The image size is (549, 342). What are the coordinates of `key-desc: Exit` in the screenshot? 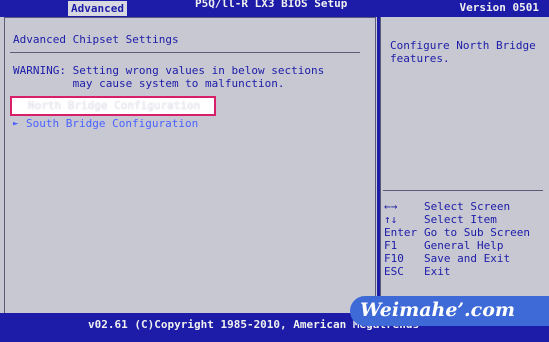 It's located at (437, 271).